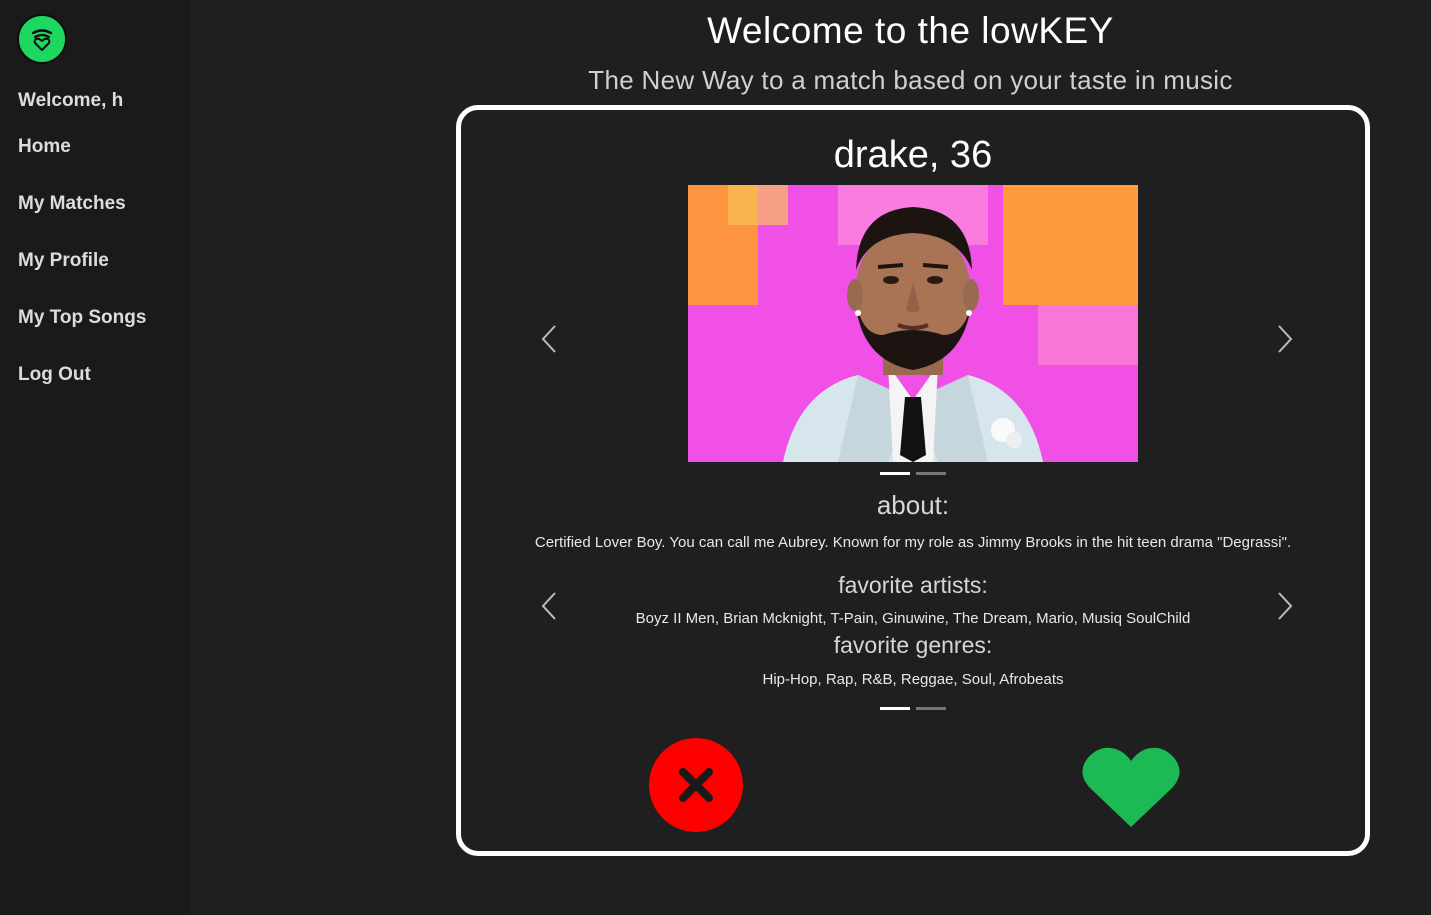 The height and width of the screenshot is (915, 1431). I want to click on favorite-artists-title: favorite artists:, so click(913, 585).